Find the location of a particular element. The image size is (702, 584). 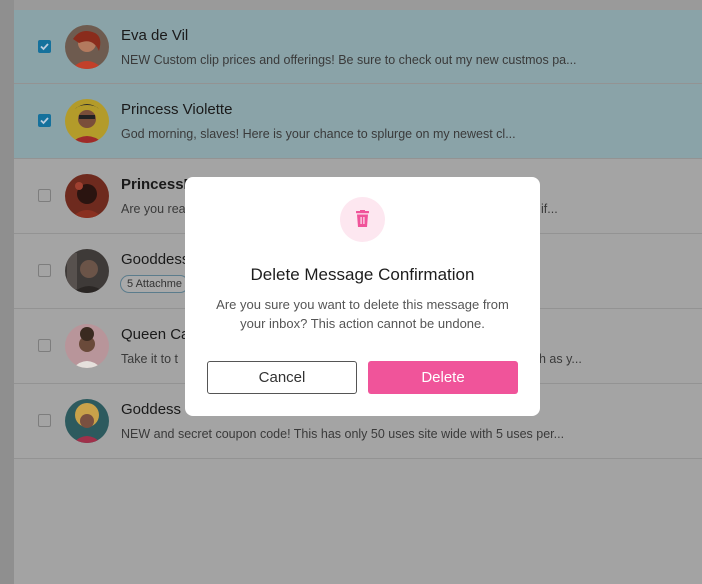

trash-icon is located at coordinates (362, 219).